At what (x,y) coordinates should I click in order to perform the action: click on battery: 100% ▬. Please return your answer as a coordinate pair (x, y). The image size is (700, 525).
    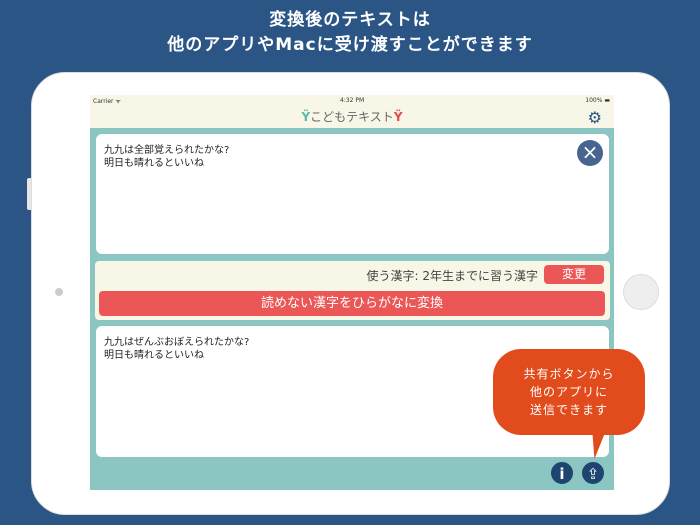
    Looking at the image, I should click on (597, 100).